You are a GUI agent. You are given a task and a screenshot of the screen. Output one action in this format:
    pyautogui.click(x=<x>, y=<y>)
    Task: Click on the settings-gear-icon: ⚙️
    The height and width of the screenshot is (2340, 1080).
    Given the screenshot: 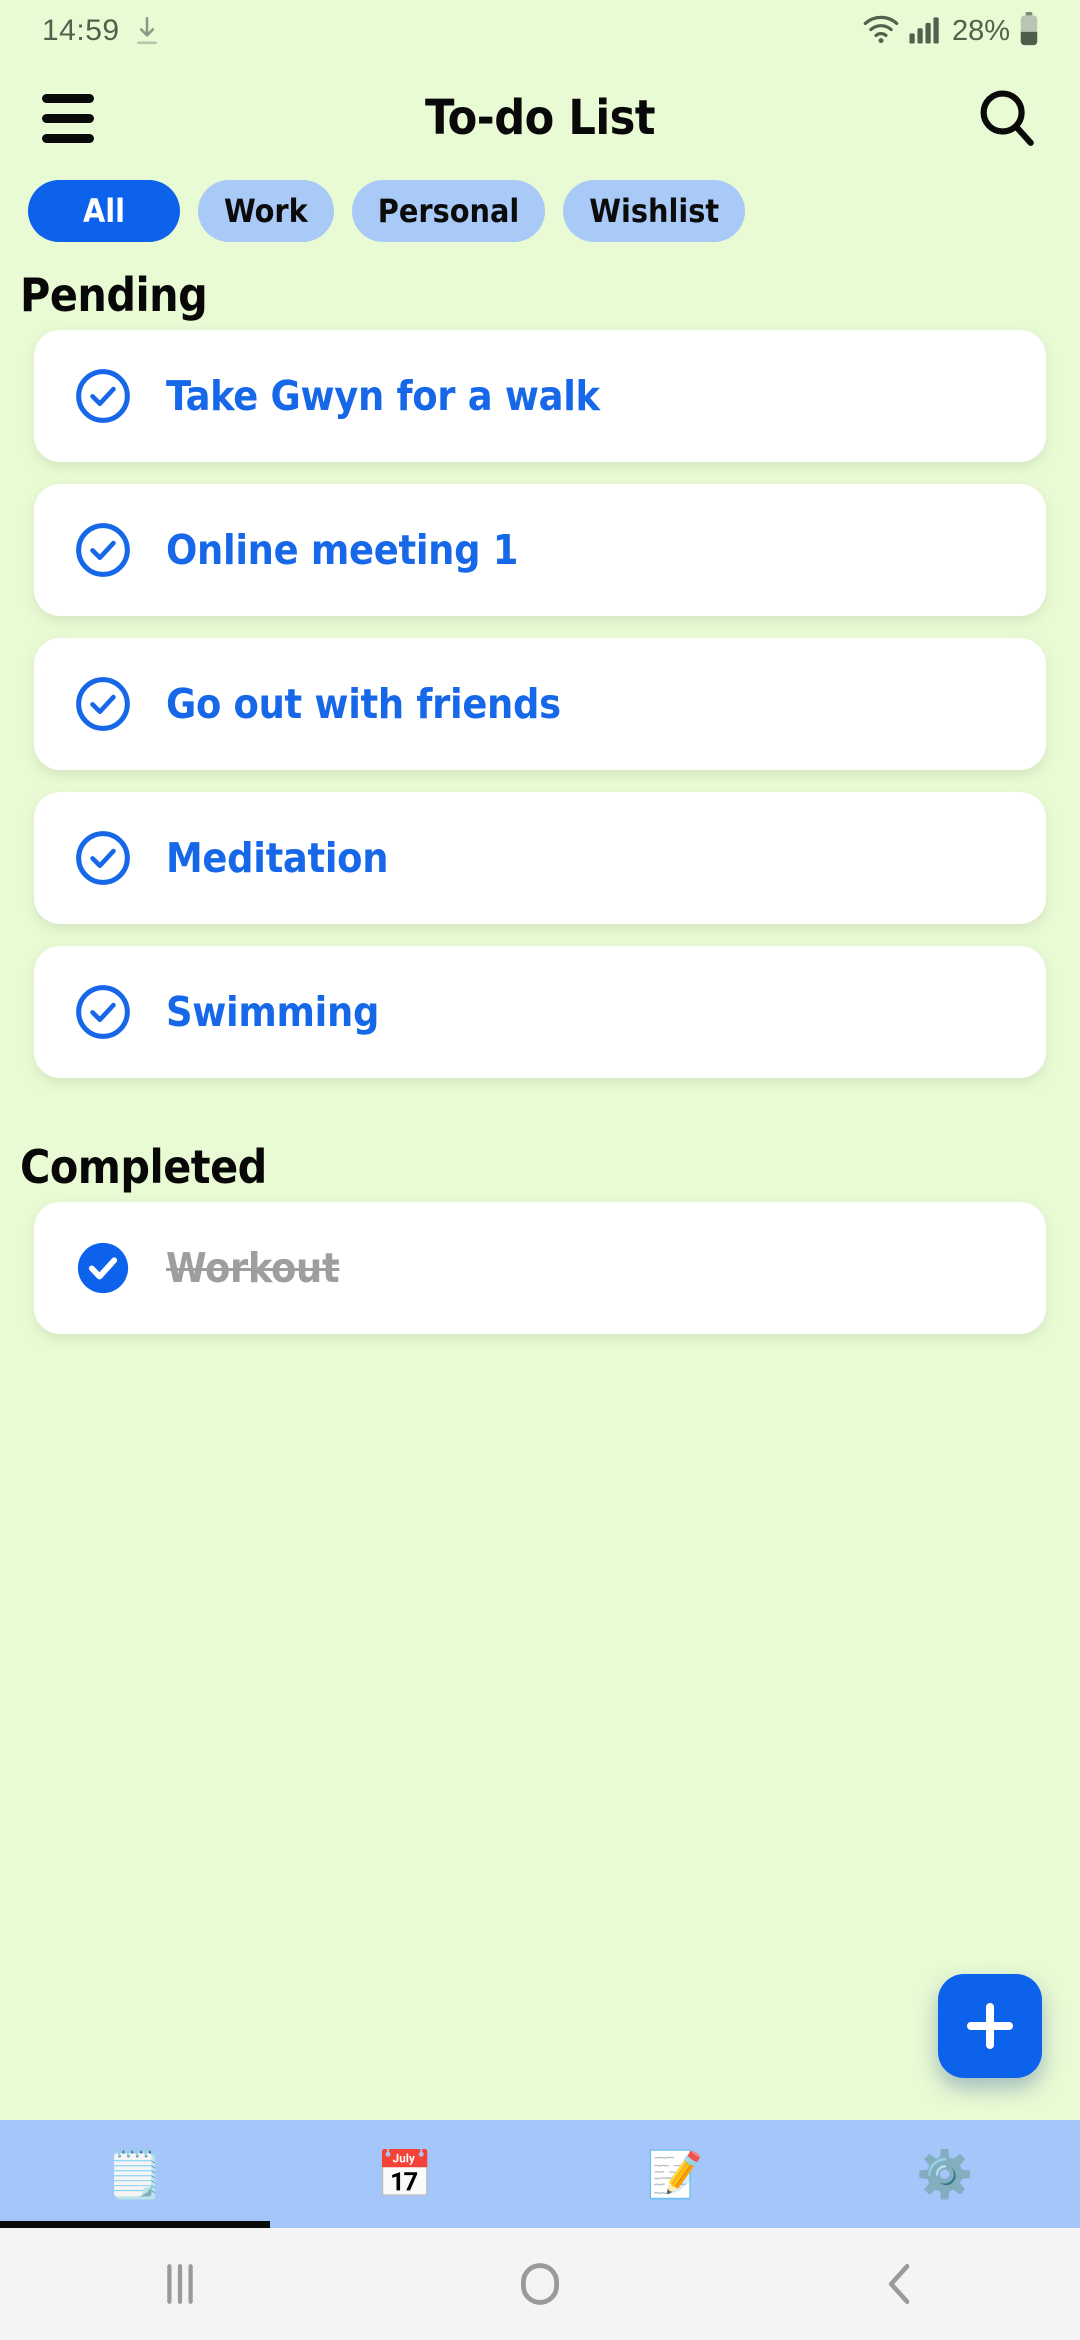 What is the action you would take?
    pyautogui.click(x=945, y=2174)
    